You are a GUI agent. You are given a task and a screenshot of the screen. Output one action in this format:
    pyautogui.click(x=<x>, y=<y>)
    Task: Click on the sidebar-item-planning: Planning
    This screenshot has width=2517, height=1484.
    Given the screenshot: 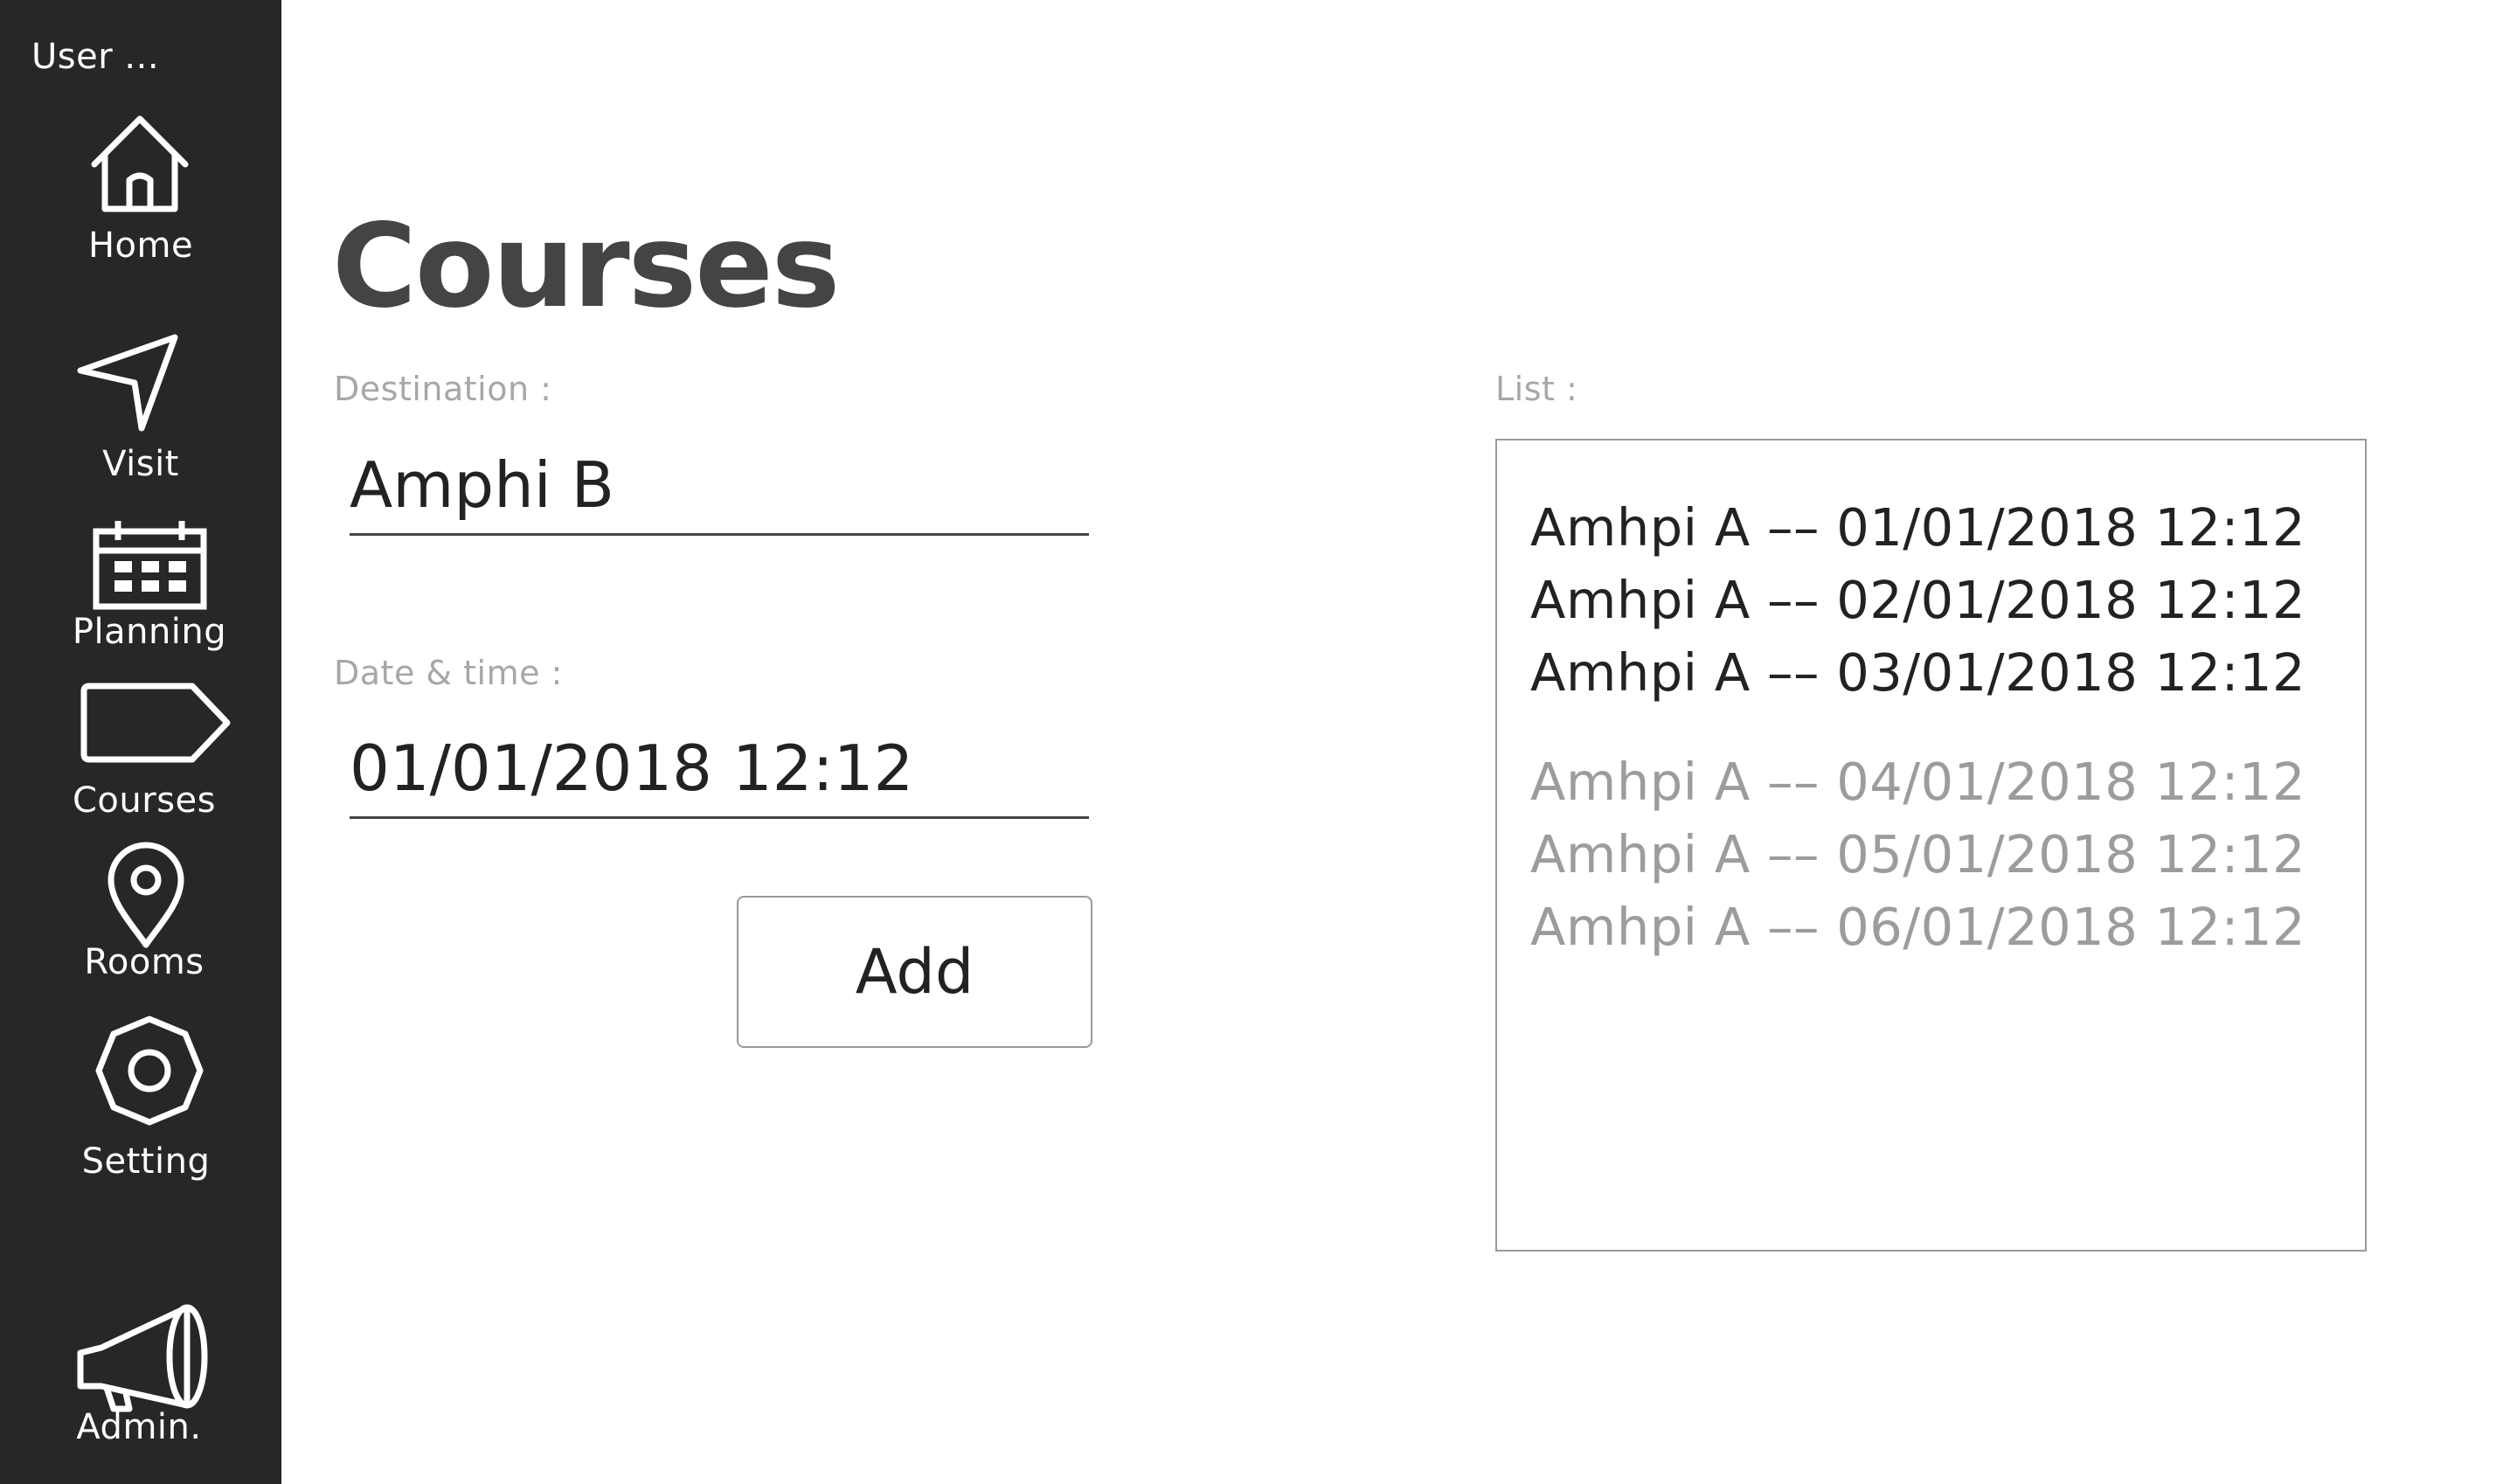 What is the action you would take?
    pyautogui.click(x=140, y=590)
    